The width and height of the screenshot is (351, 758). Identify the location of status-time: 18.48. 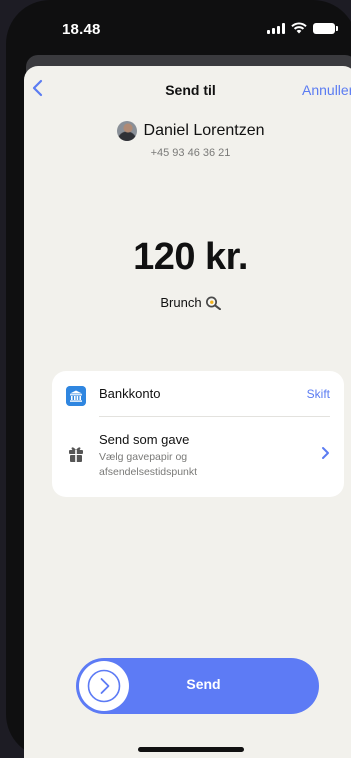
(81, 29).